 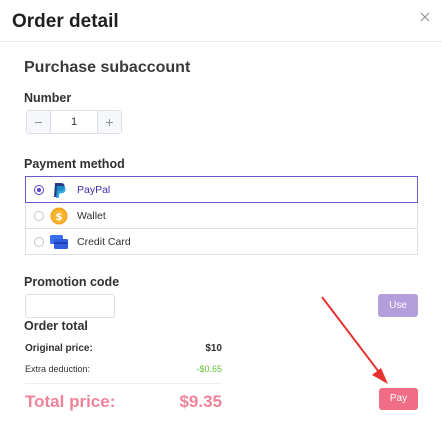 I want to click on payment-option-label: Credit Card, so click(x=104, y=242).